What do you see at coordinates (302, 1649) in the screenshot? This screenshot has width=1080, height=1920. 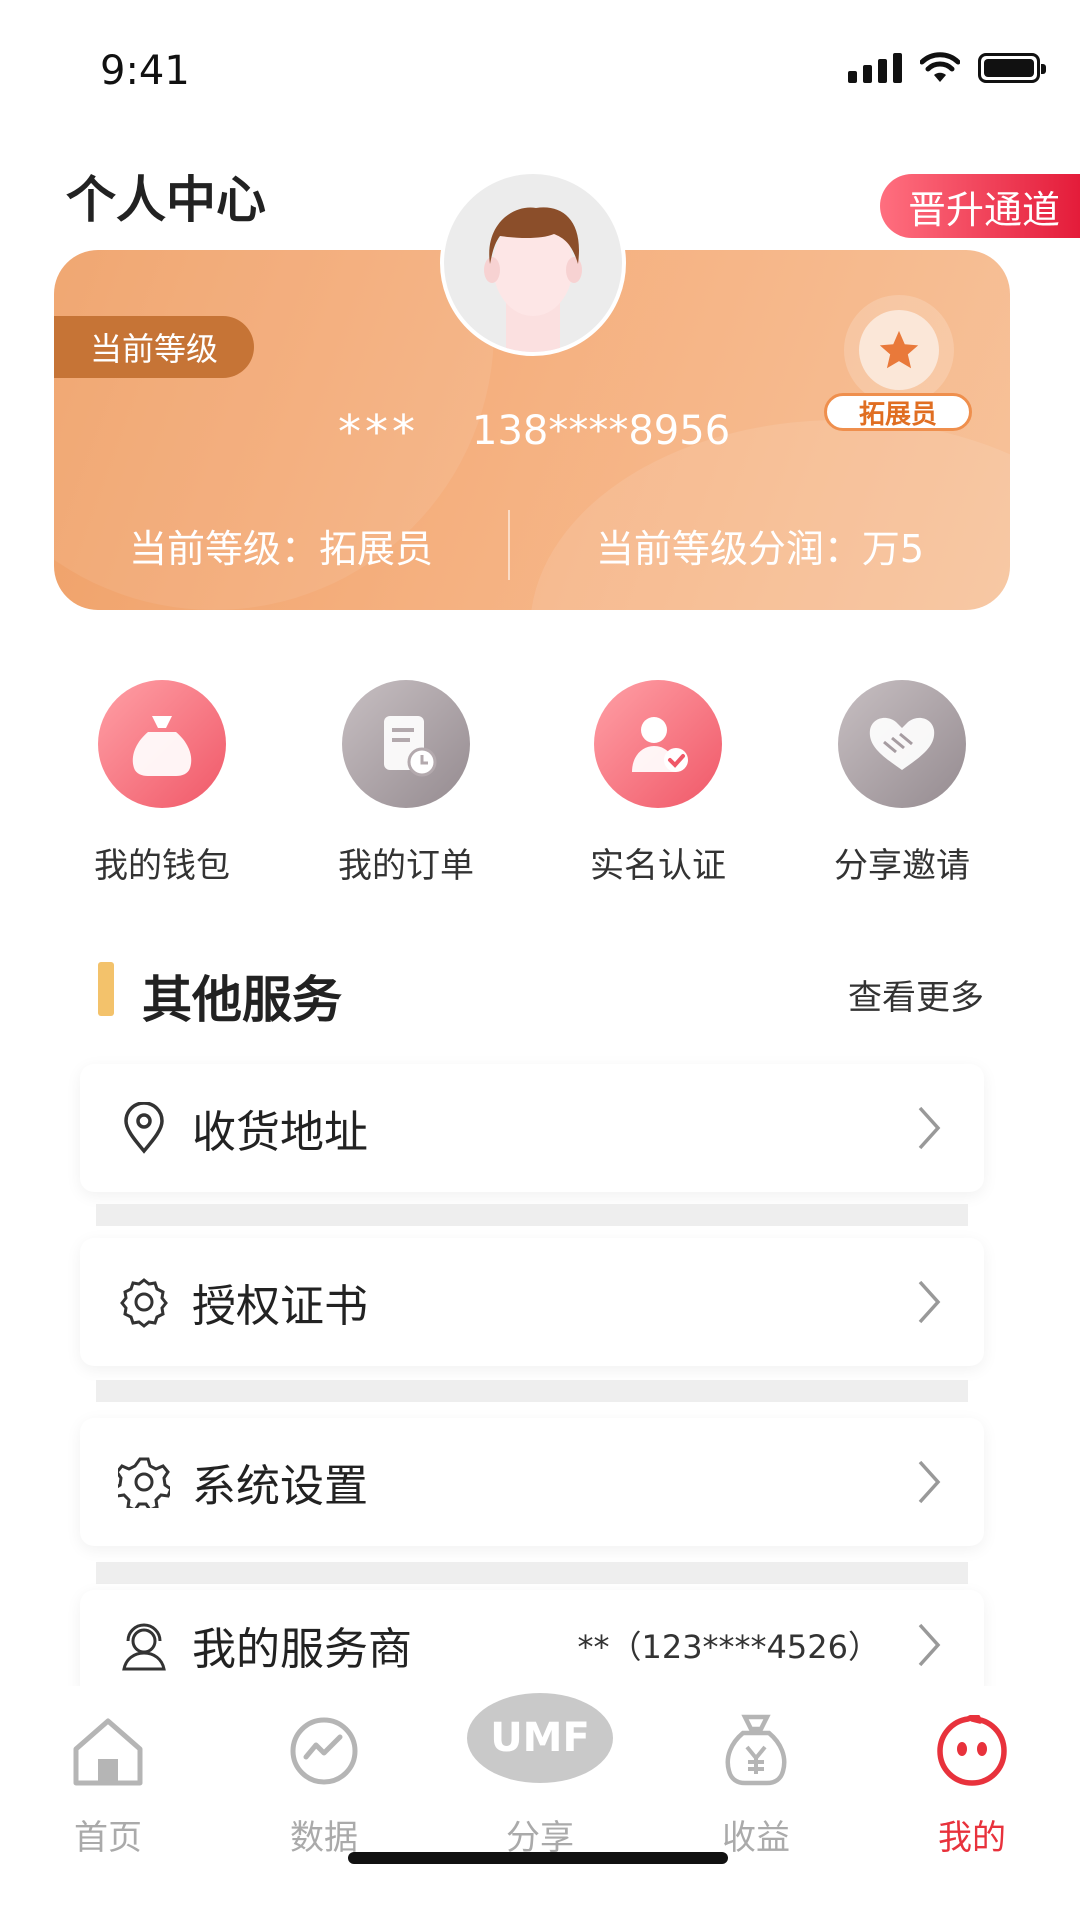 I see `service-row-label: 我的服务商` at bounding box center [302, 1649].